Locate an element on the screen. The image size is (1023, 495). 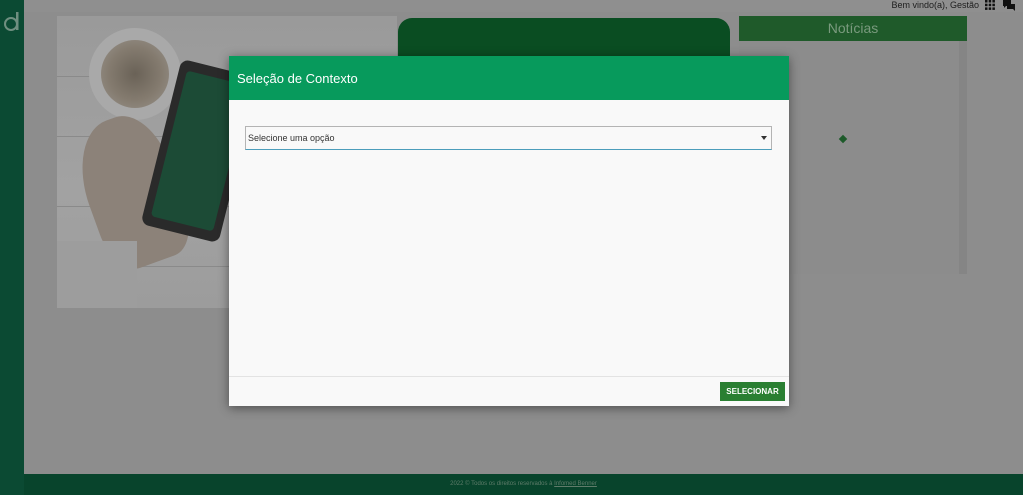
news-title: Notícias is located at coordinates (853, 28).